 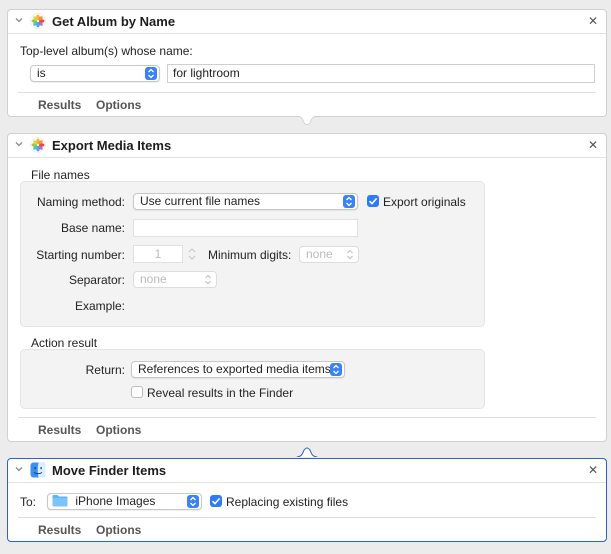 What do you see at coordinates (95, 73) in the screenshot?
I see `operator-popup: is` at bounding box center [95, 73].